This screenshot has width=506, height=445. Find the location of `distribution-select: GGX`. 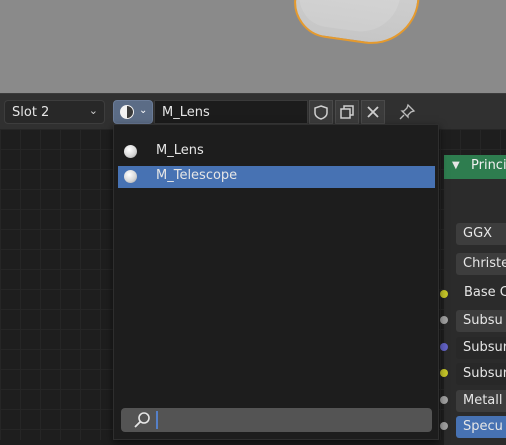

distribution-select: GGX is located at coordinates (481, 234).